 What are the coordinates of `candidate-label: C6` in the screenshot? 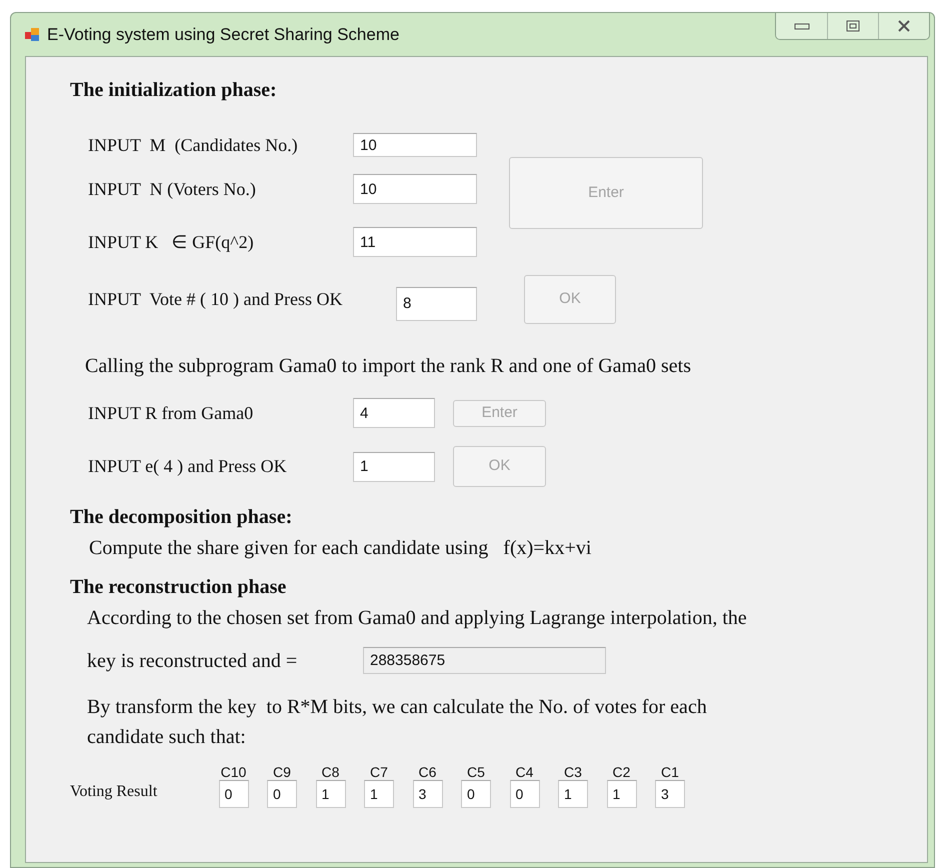 It's located at (427, 772).